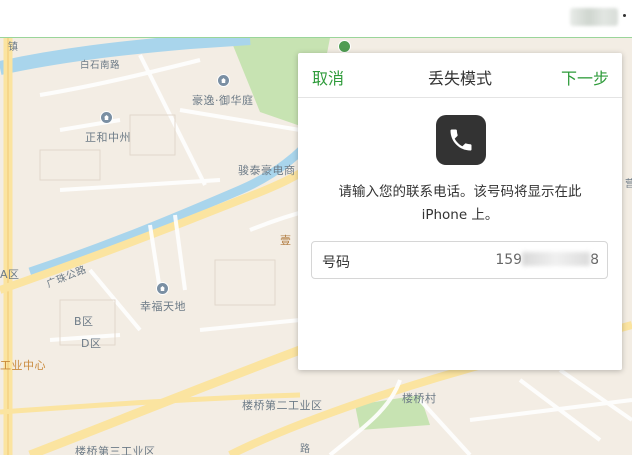 The width and height of the screenshot is (632, 455). Describe the element at coordinates (624, 15) in the screenshot. I see `menu-dot-icon` at that location.